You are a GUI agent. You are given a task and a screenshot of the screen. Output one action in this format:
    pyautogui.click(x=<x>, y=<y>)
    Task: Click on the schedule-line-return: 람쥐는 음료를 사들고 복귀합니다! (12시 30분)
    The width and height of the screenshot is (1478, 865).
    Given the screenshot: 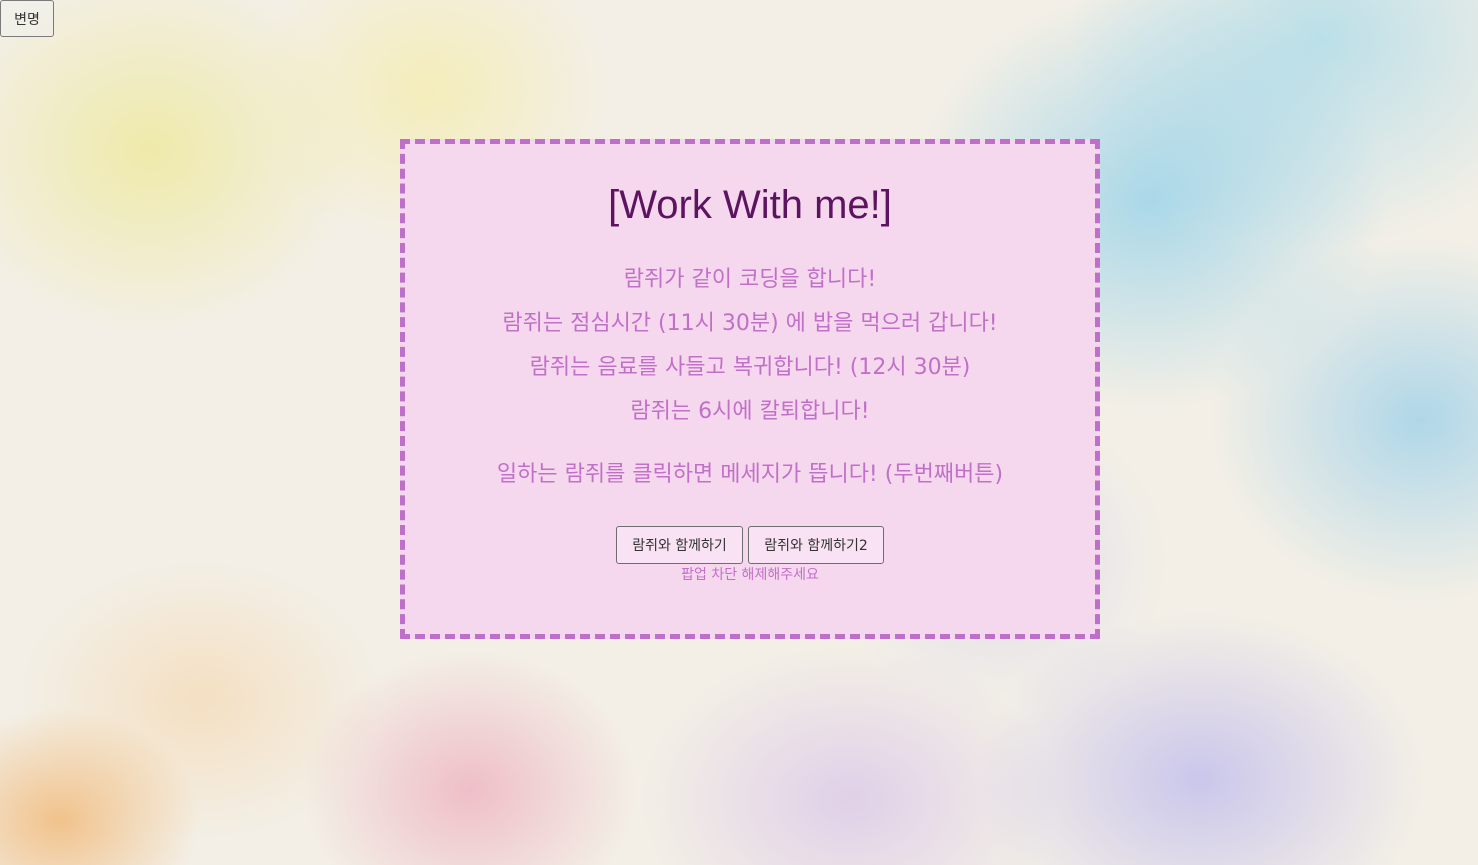 What is the action you would take?
    pyautogui.click(x=750, y=367)
    